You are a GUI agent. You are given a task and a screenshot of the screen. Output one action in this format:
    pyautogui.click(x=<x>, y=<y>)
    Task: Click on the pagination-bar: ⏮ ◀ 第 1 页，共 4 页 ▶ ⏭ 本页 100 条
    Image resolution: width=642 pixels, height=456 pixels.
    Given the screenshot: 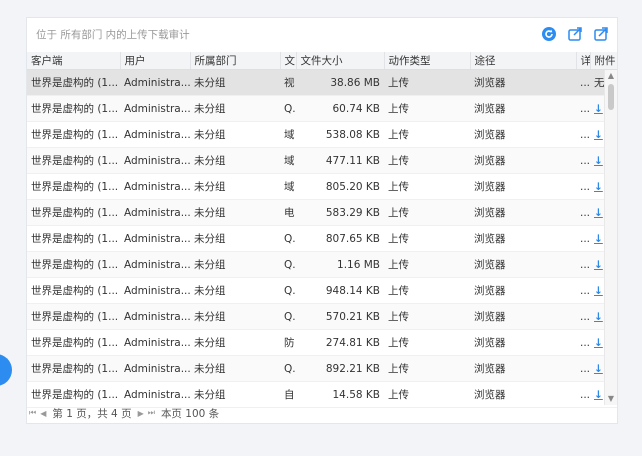 What is the action you would take?
    pyautogui.click(x=322, y=413)
    